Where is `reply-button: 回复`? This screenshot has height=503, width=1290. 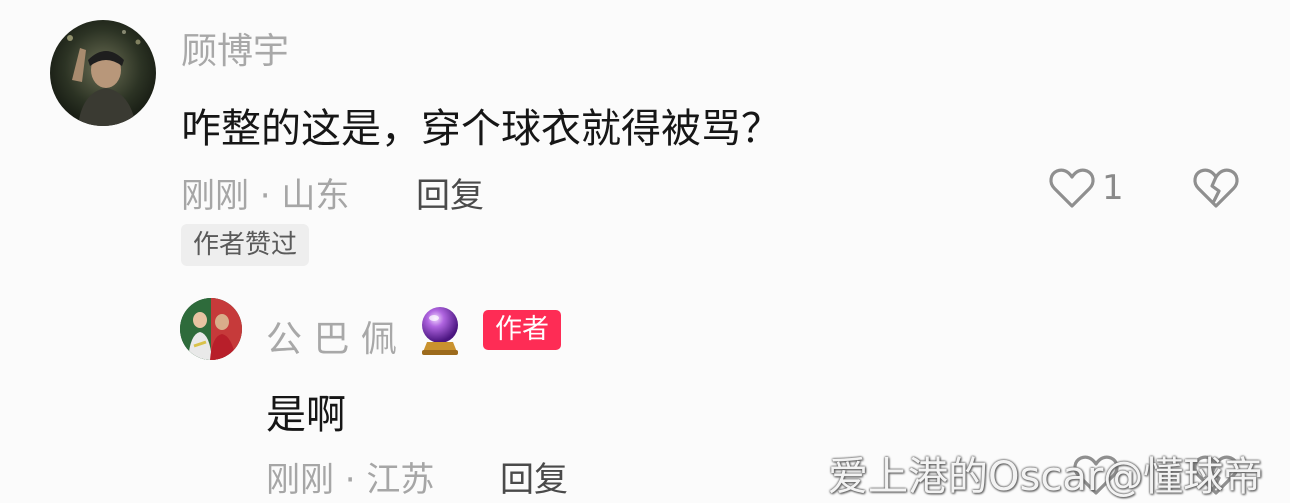 reply-button: 回复 is located at coordinates (450, 192).